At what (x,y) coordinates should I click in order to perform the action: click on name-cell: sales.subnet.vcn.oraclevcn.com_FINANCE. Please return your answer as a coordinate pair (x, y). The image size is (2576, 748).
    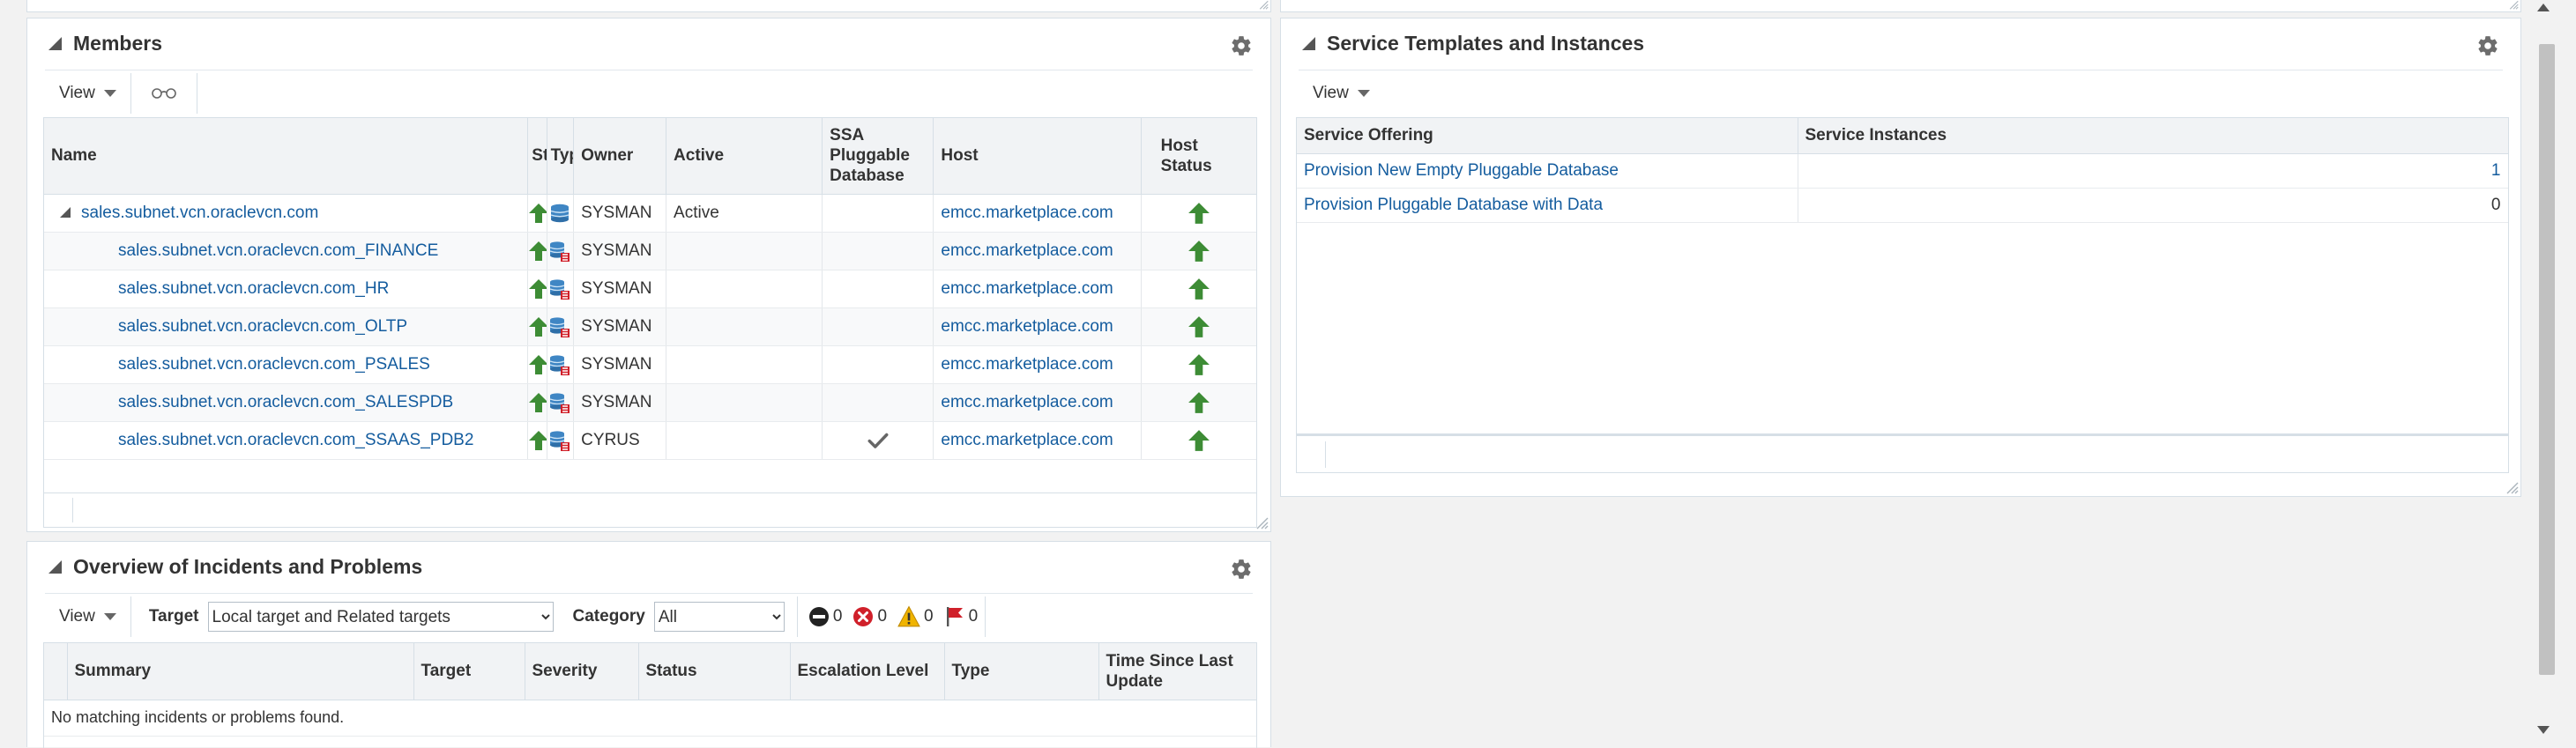
    Looking at the image, I should click on (286, 251).